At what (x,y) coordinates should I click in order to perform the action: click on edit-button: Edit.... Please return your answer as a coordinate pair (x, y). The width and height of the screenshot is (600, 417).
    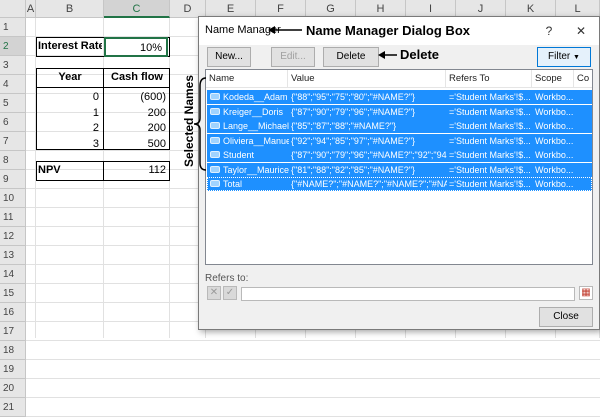
    Looking at the image, I should click on (293, 57).